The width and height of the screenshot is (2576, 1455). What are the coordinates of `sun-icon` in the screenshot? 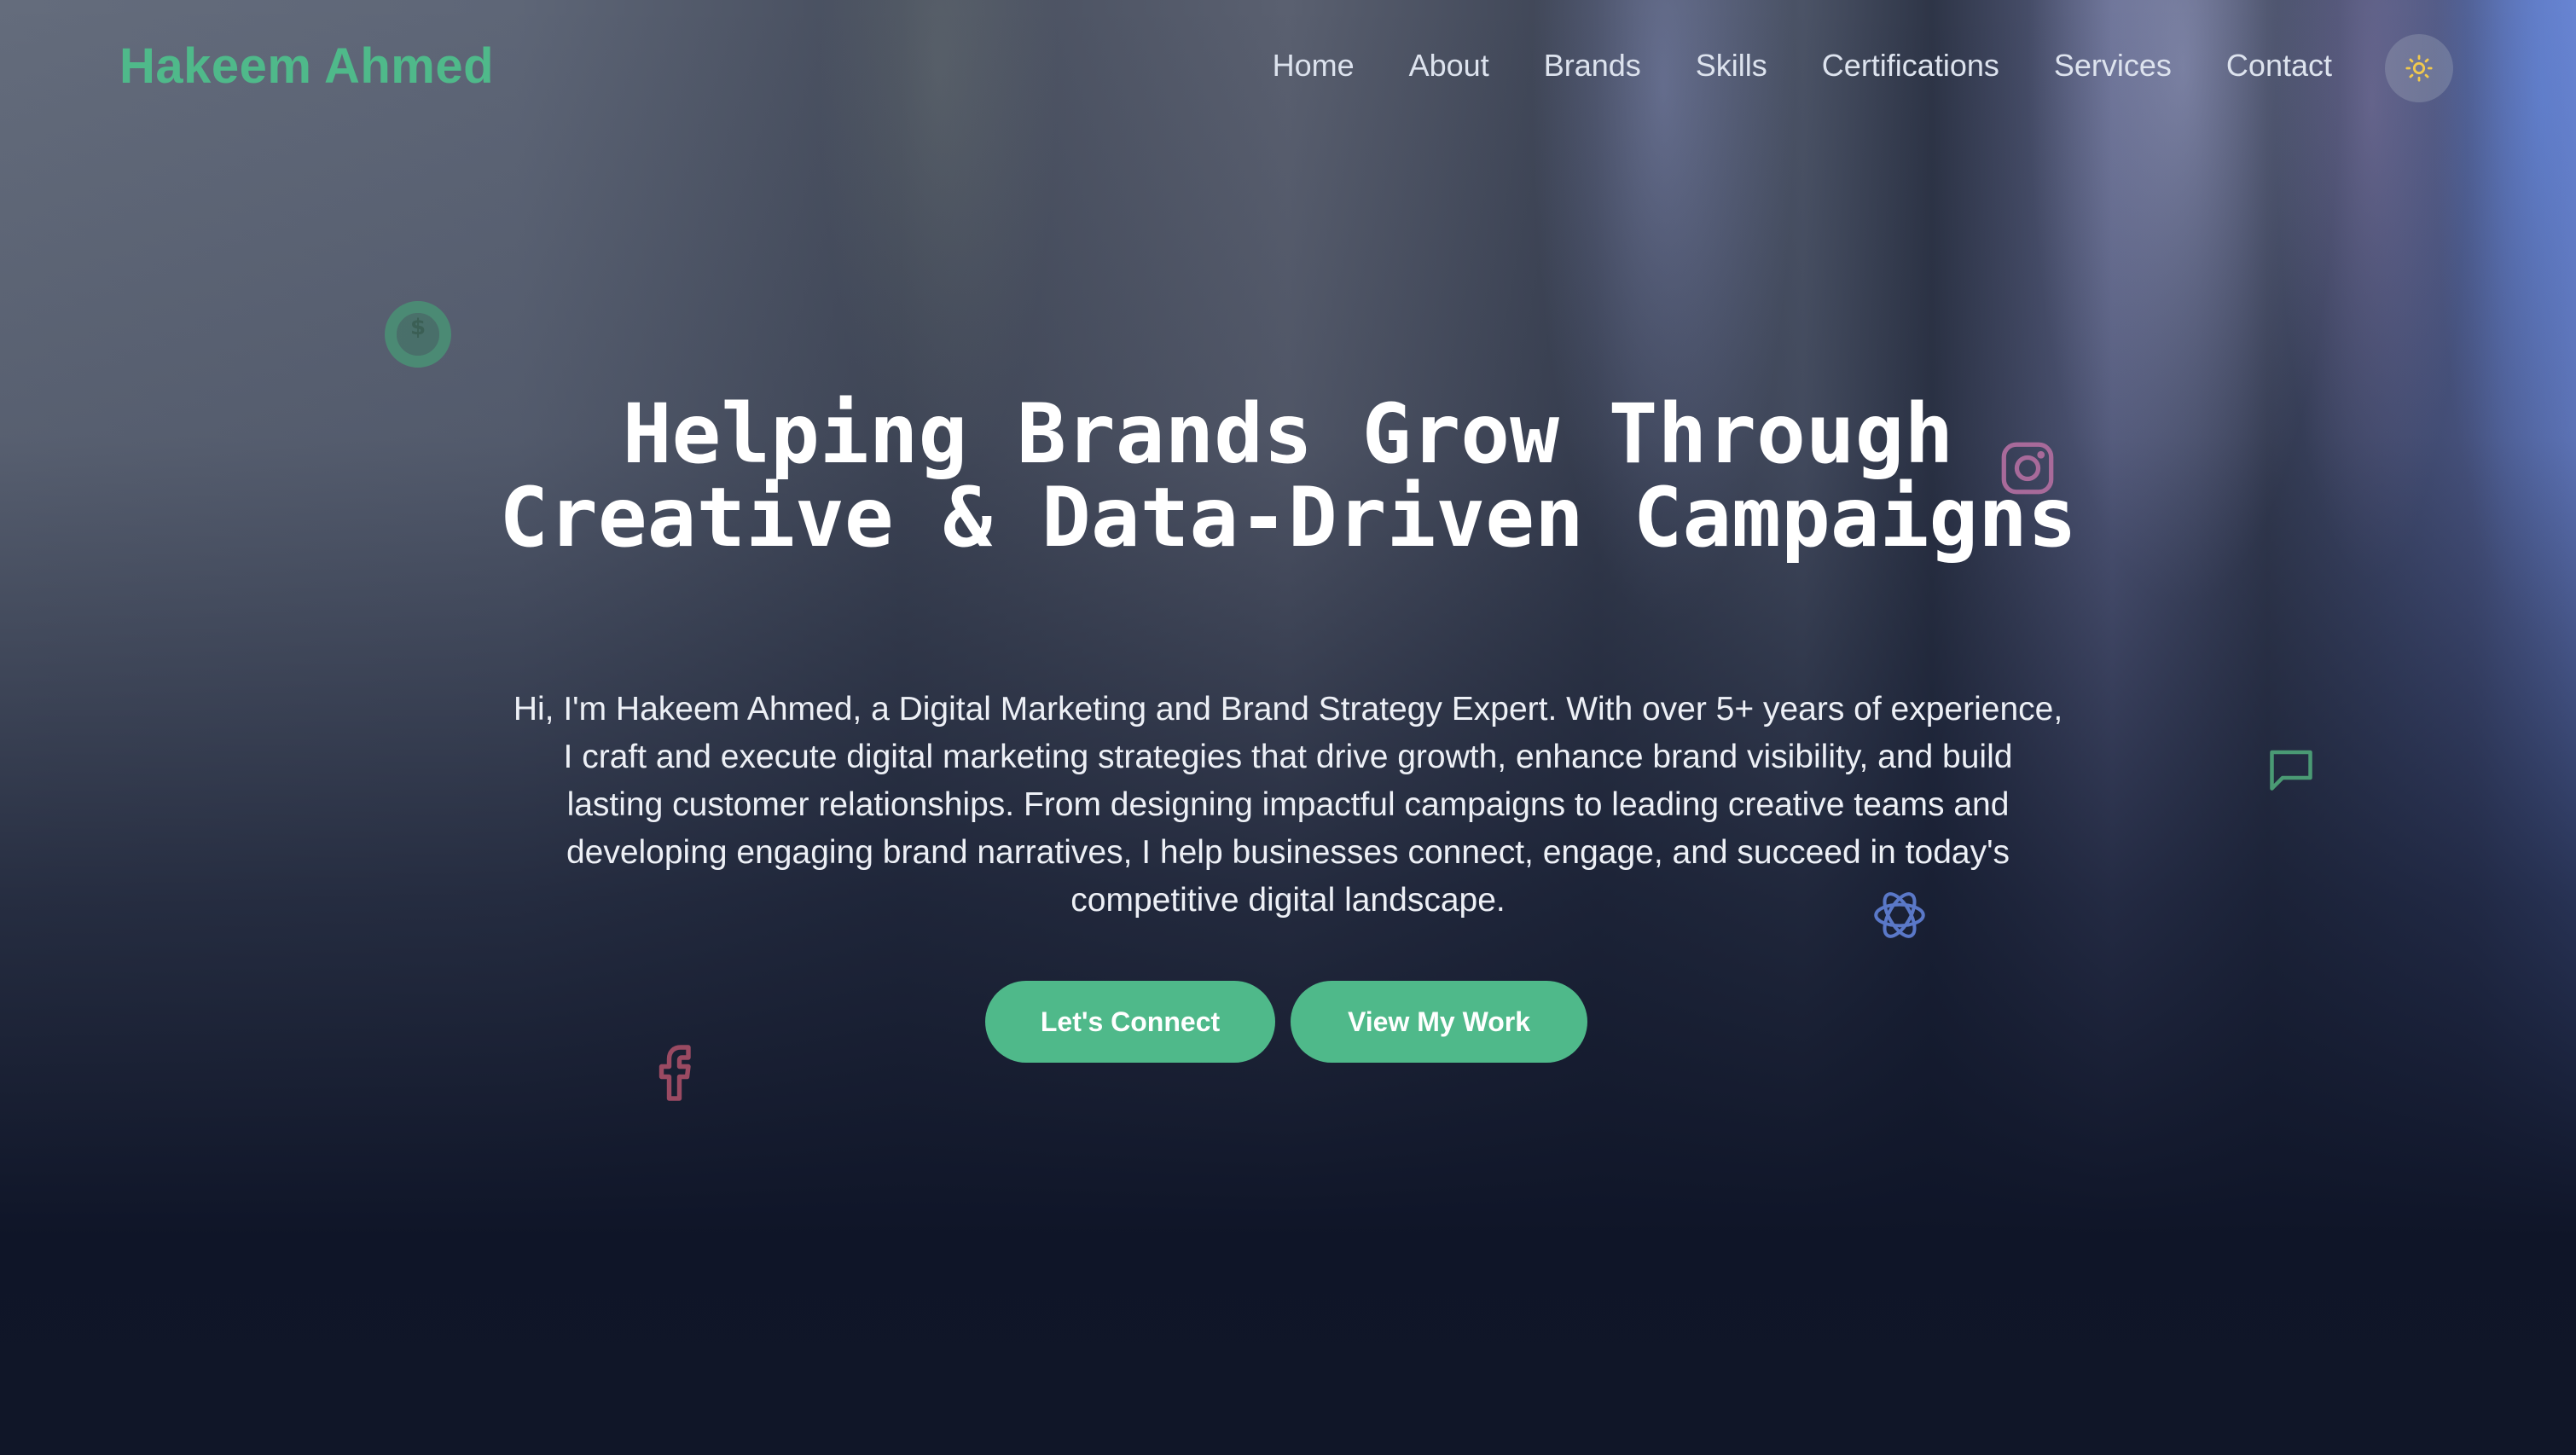 It's located at (2419, 68).